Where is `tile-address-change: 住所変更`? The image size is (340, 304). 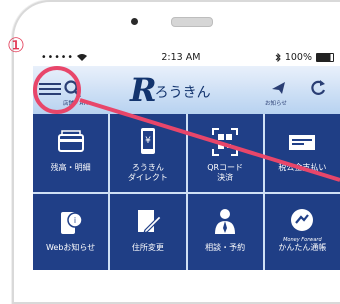
tile-address-change: 住所変更 is located at coordinates (148, 232).